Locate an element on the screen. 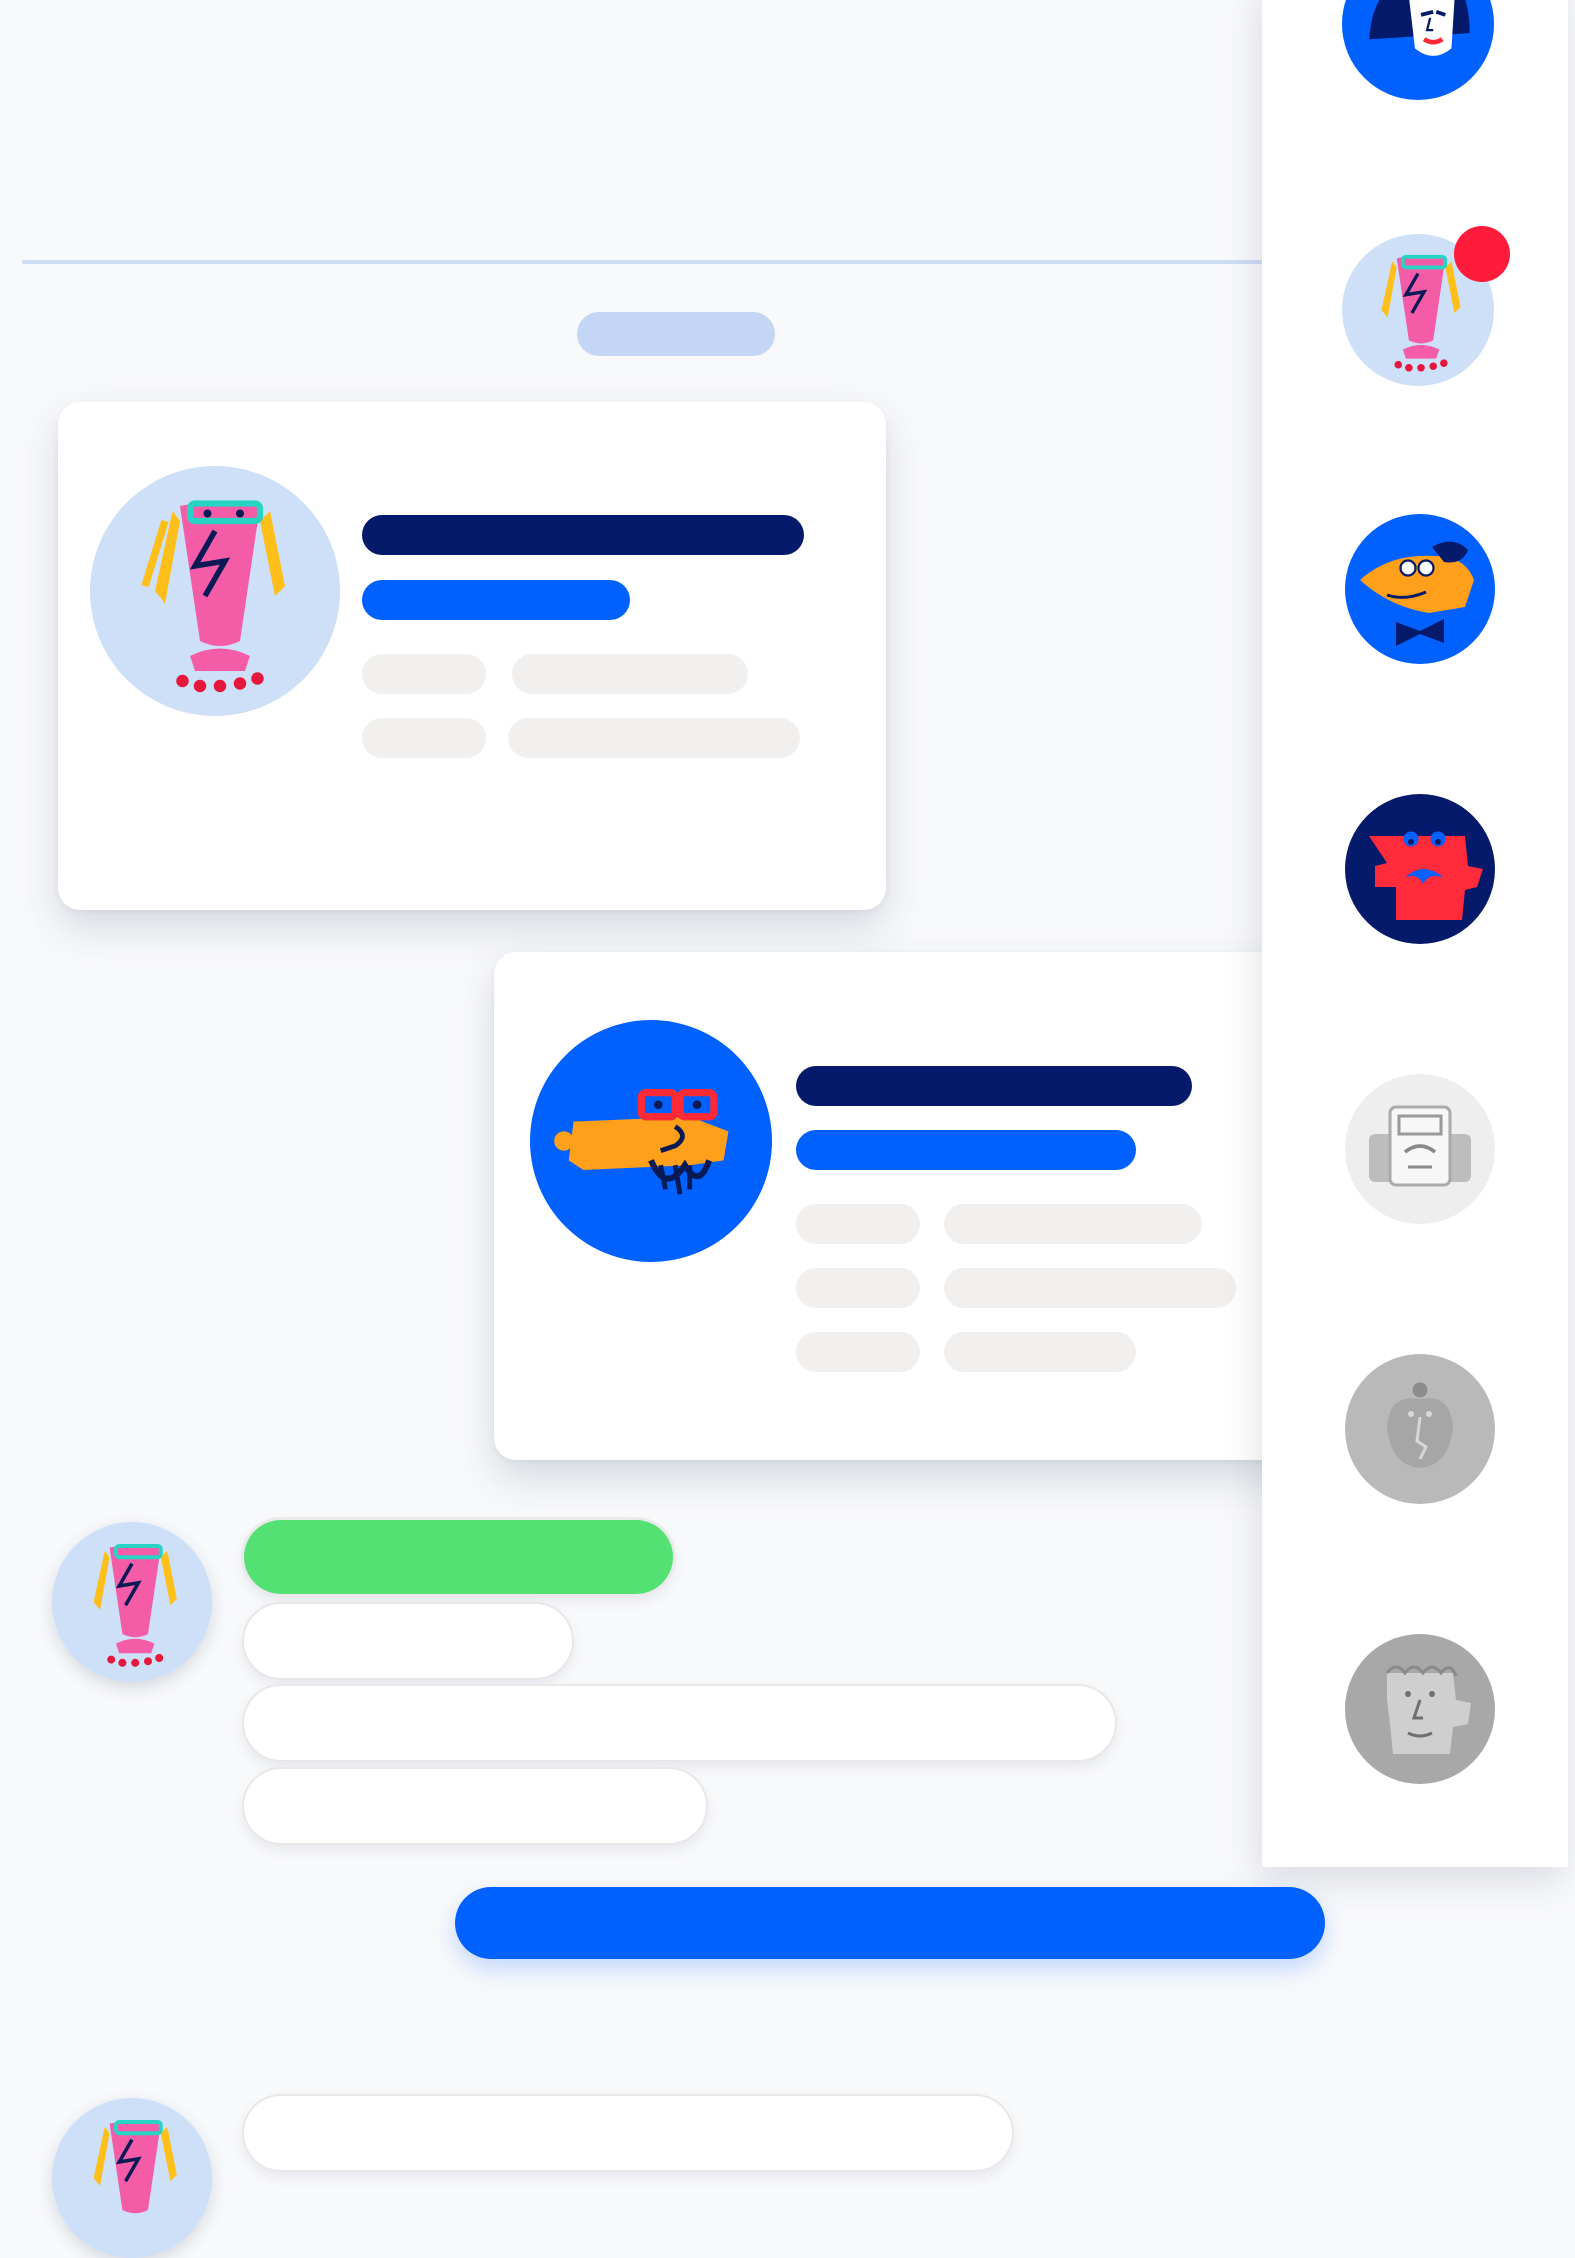  unread-badge is located at coordinates (1482, 254).